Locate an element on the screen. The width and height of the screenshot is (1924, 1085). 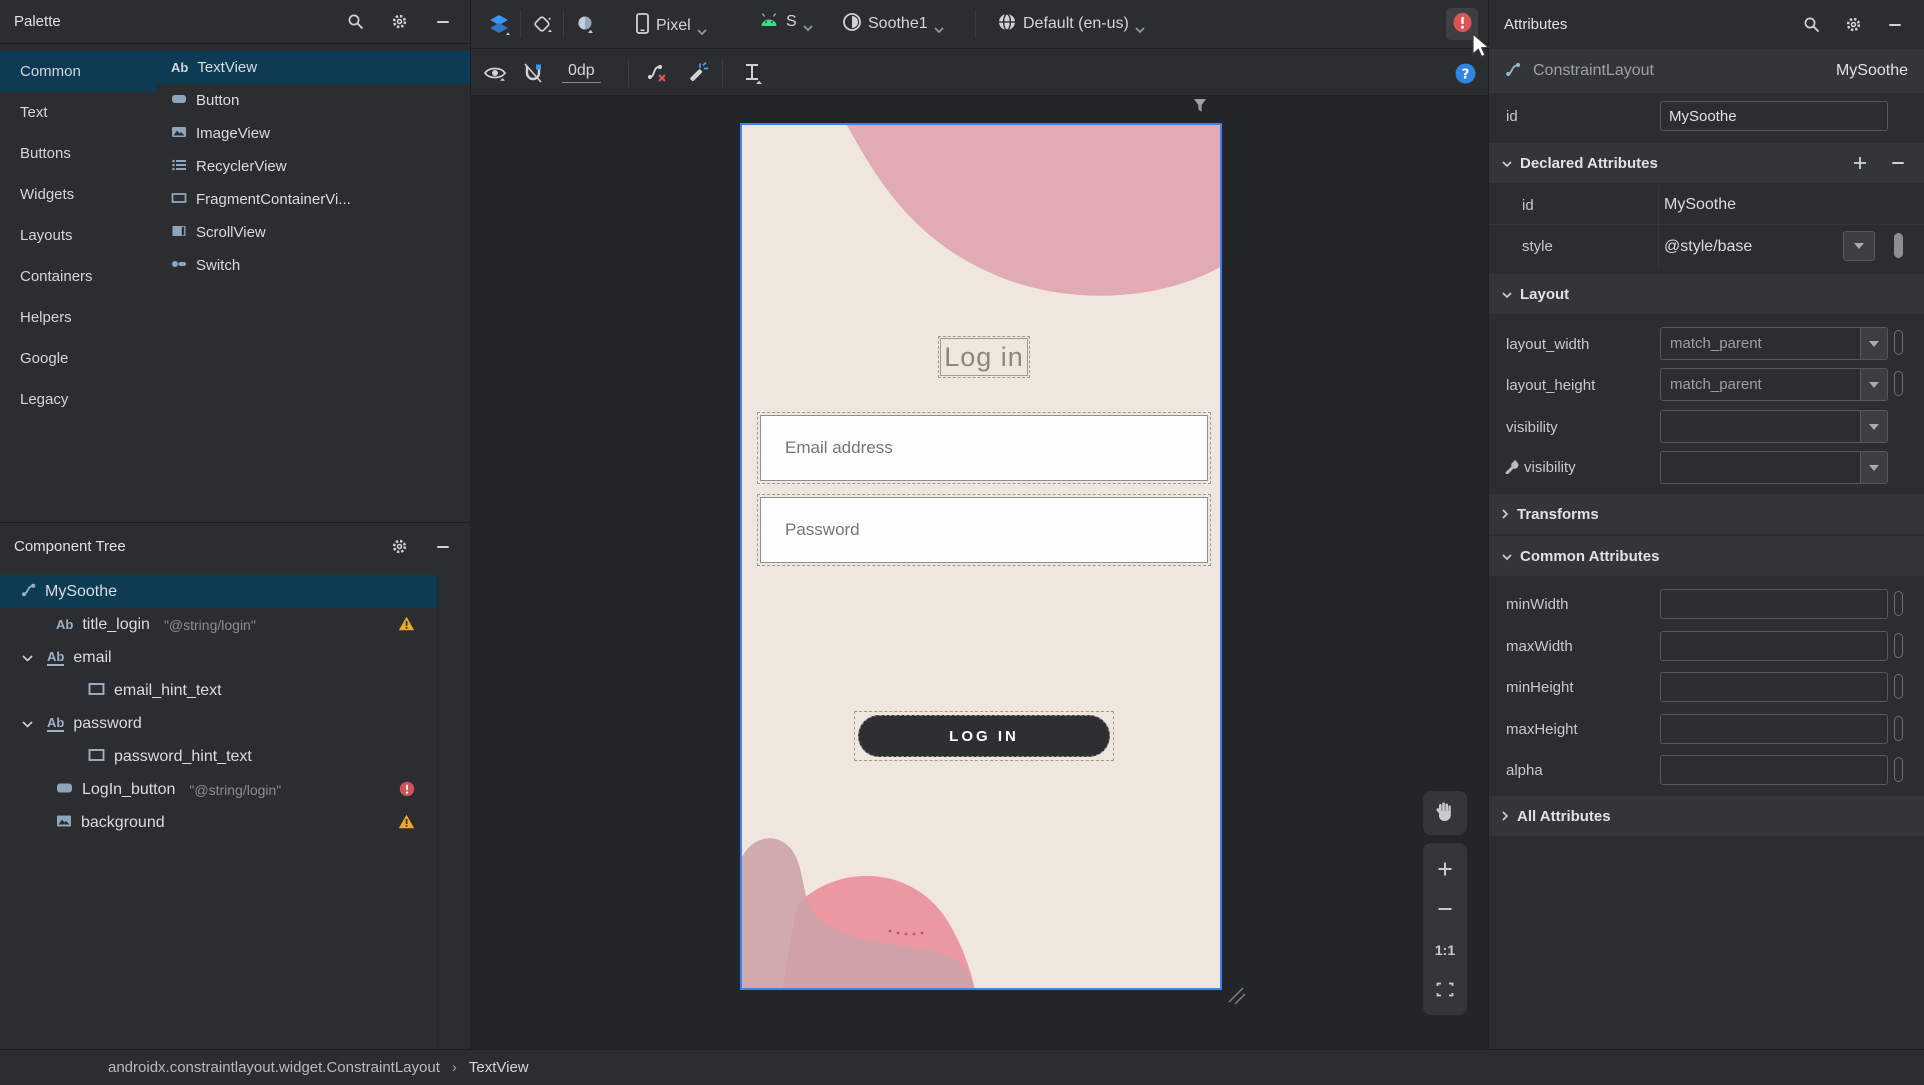
orientation-icon is located at coordinates (542, 24).